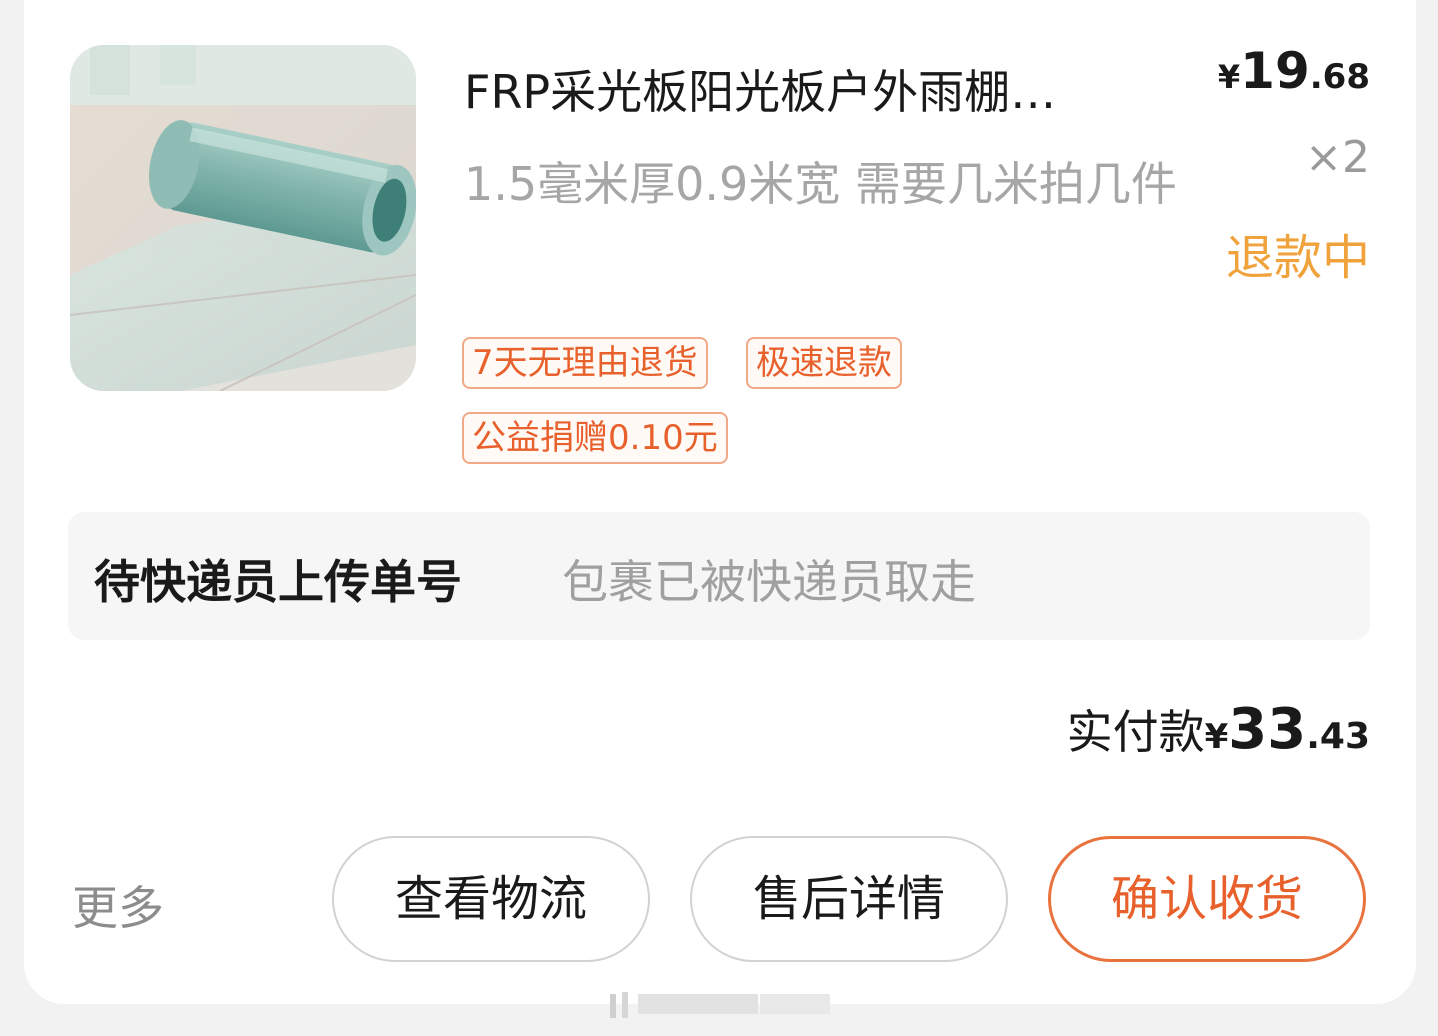 This screenshot has width=1438, height=1036. Describe the element at coordinates (1338, 736) in the screenshot. I see `amount-paid-decimal: .43` at that location.